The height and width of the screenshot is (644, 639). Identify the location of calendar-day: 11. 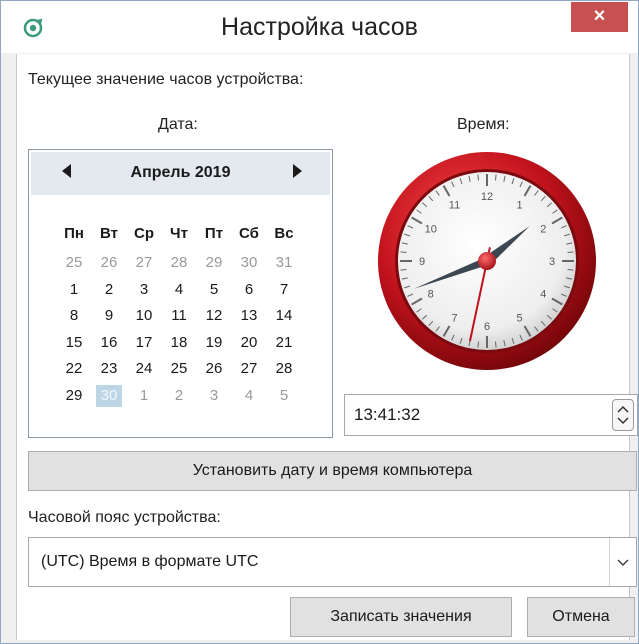
(179, 316).